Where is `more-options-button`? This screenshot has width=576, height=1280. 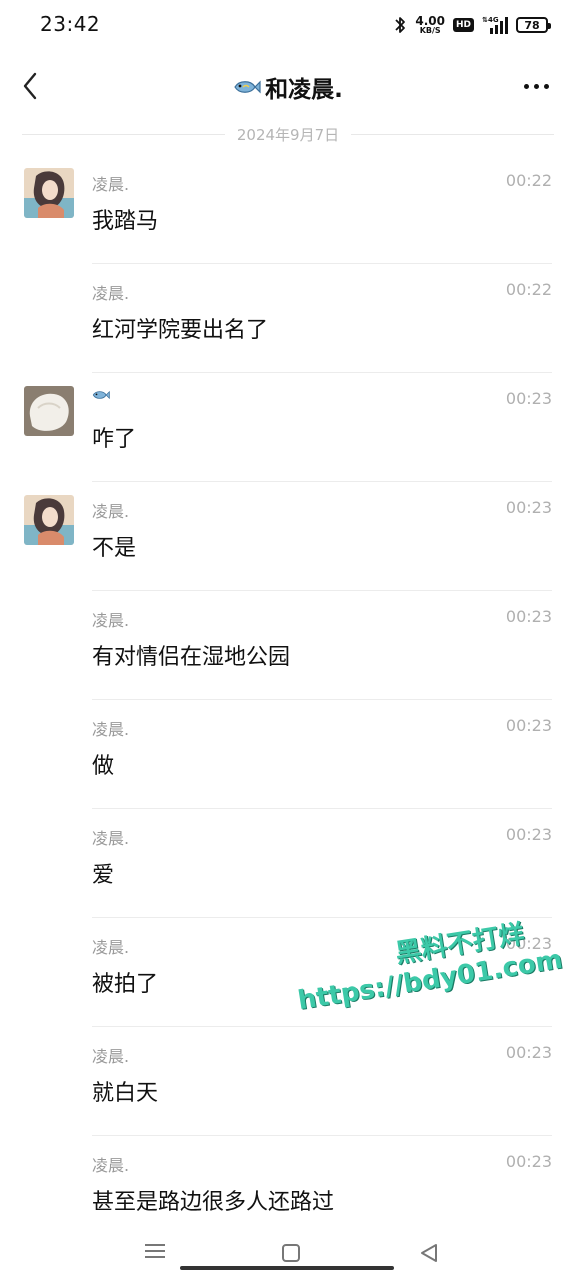
more-options-button is located at coordinates (536, 86).